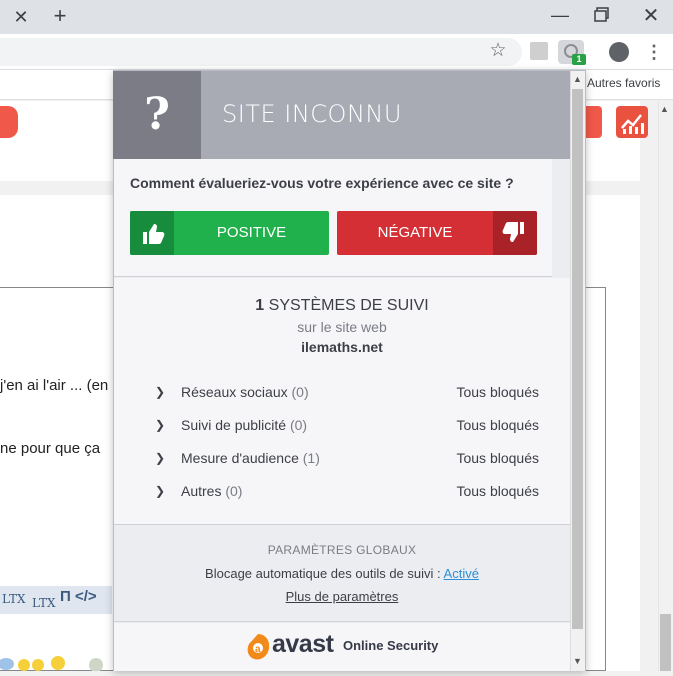 The image size is (673, 676). Describe the element at coordinates (51, 664) in the screenshot. I see `smileys-icon` at that location.